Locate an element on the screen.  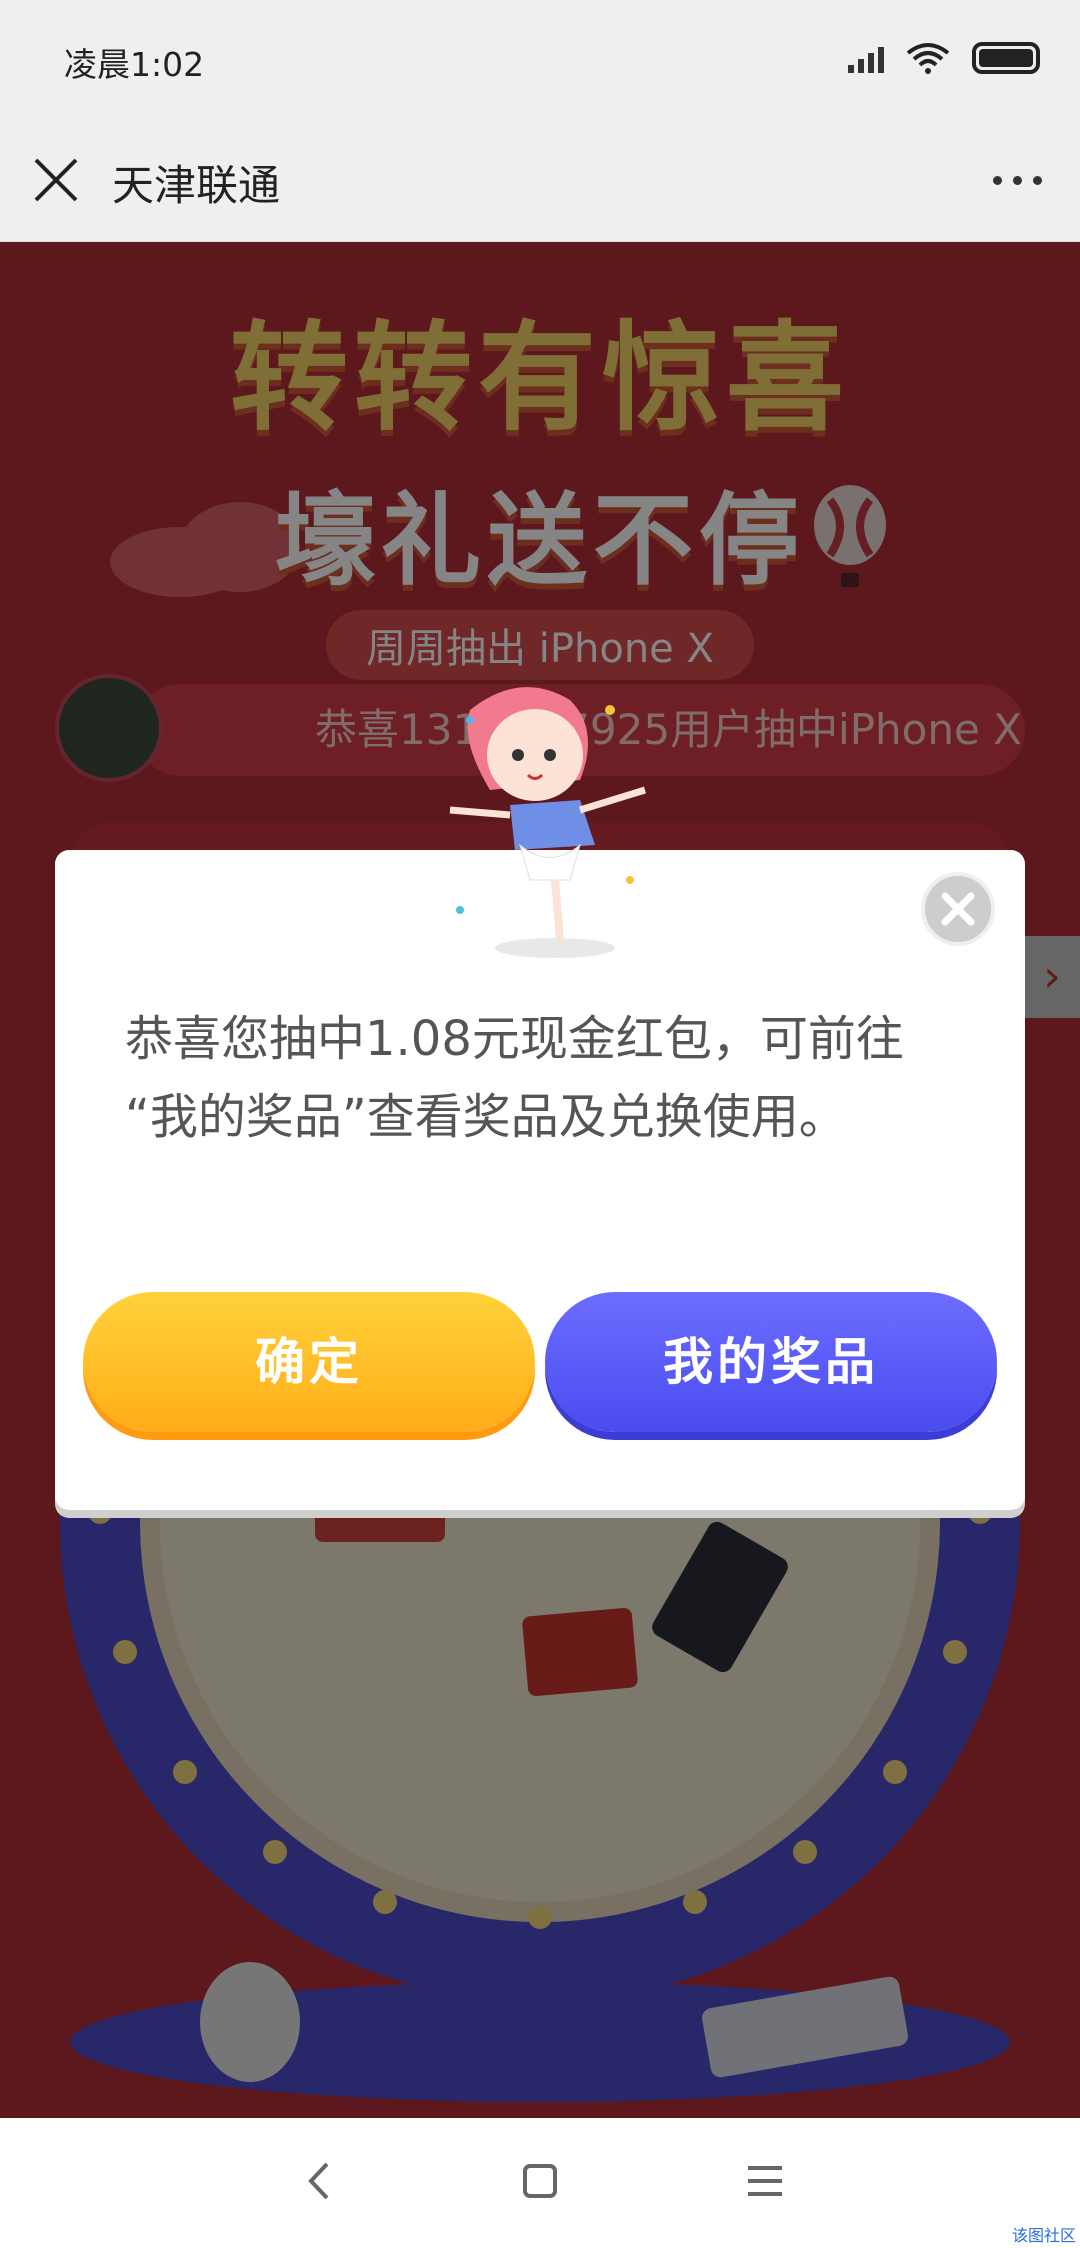
page-title: 天津联通 is located at coordinates (196, 185).